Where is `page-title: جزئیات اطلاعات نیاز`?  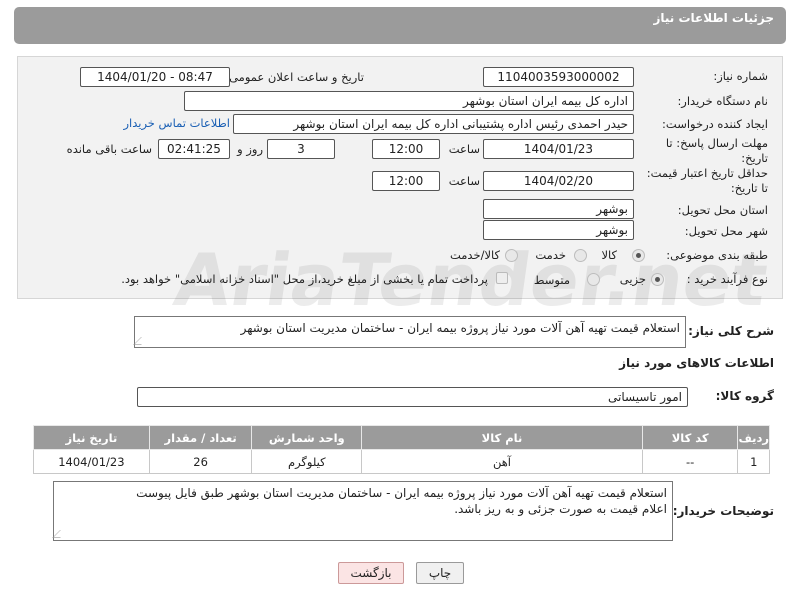
page-title: جزئیات اطلاعات نیاز is located at coordinates (713, 18).